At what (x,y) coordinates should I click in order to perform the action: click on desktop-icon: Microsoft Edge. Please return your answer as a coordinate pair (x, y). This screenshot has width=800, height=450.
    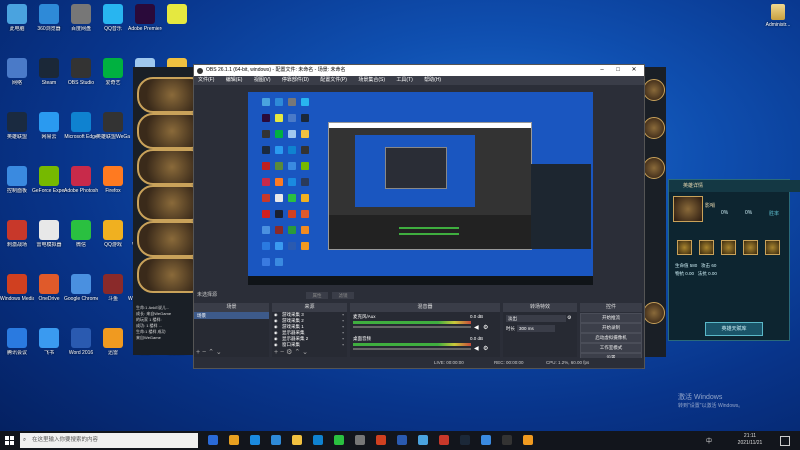
    Looking at the image, I should click on (81, 126).